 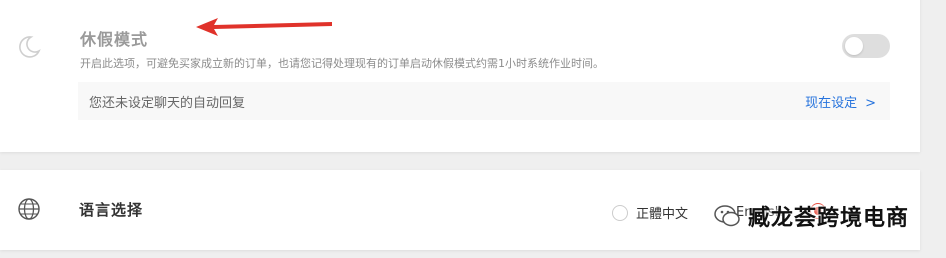 I want to click on language-option-traditional-chinese: 正體中文, so click(x=650, y=212).